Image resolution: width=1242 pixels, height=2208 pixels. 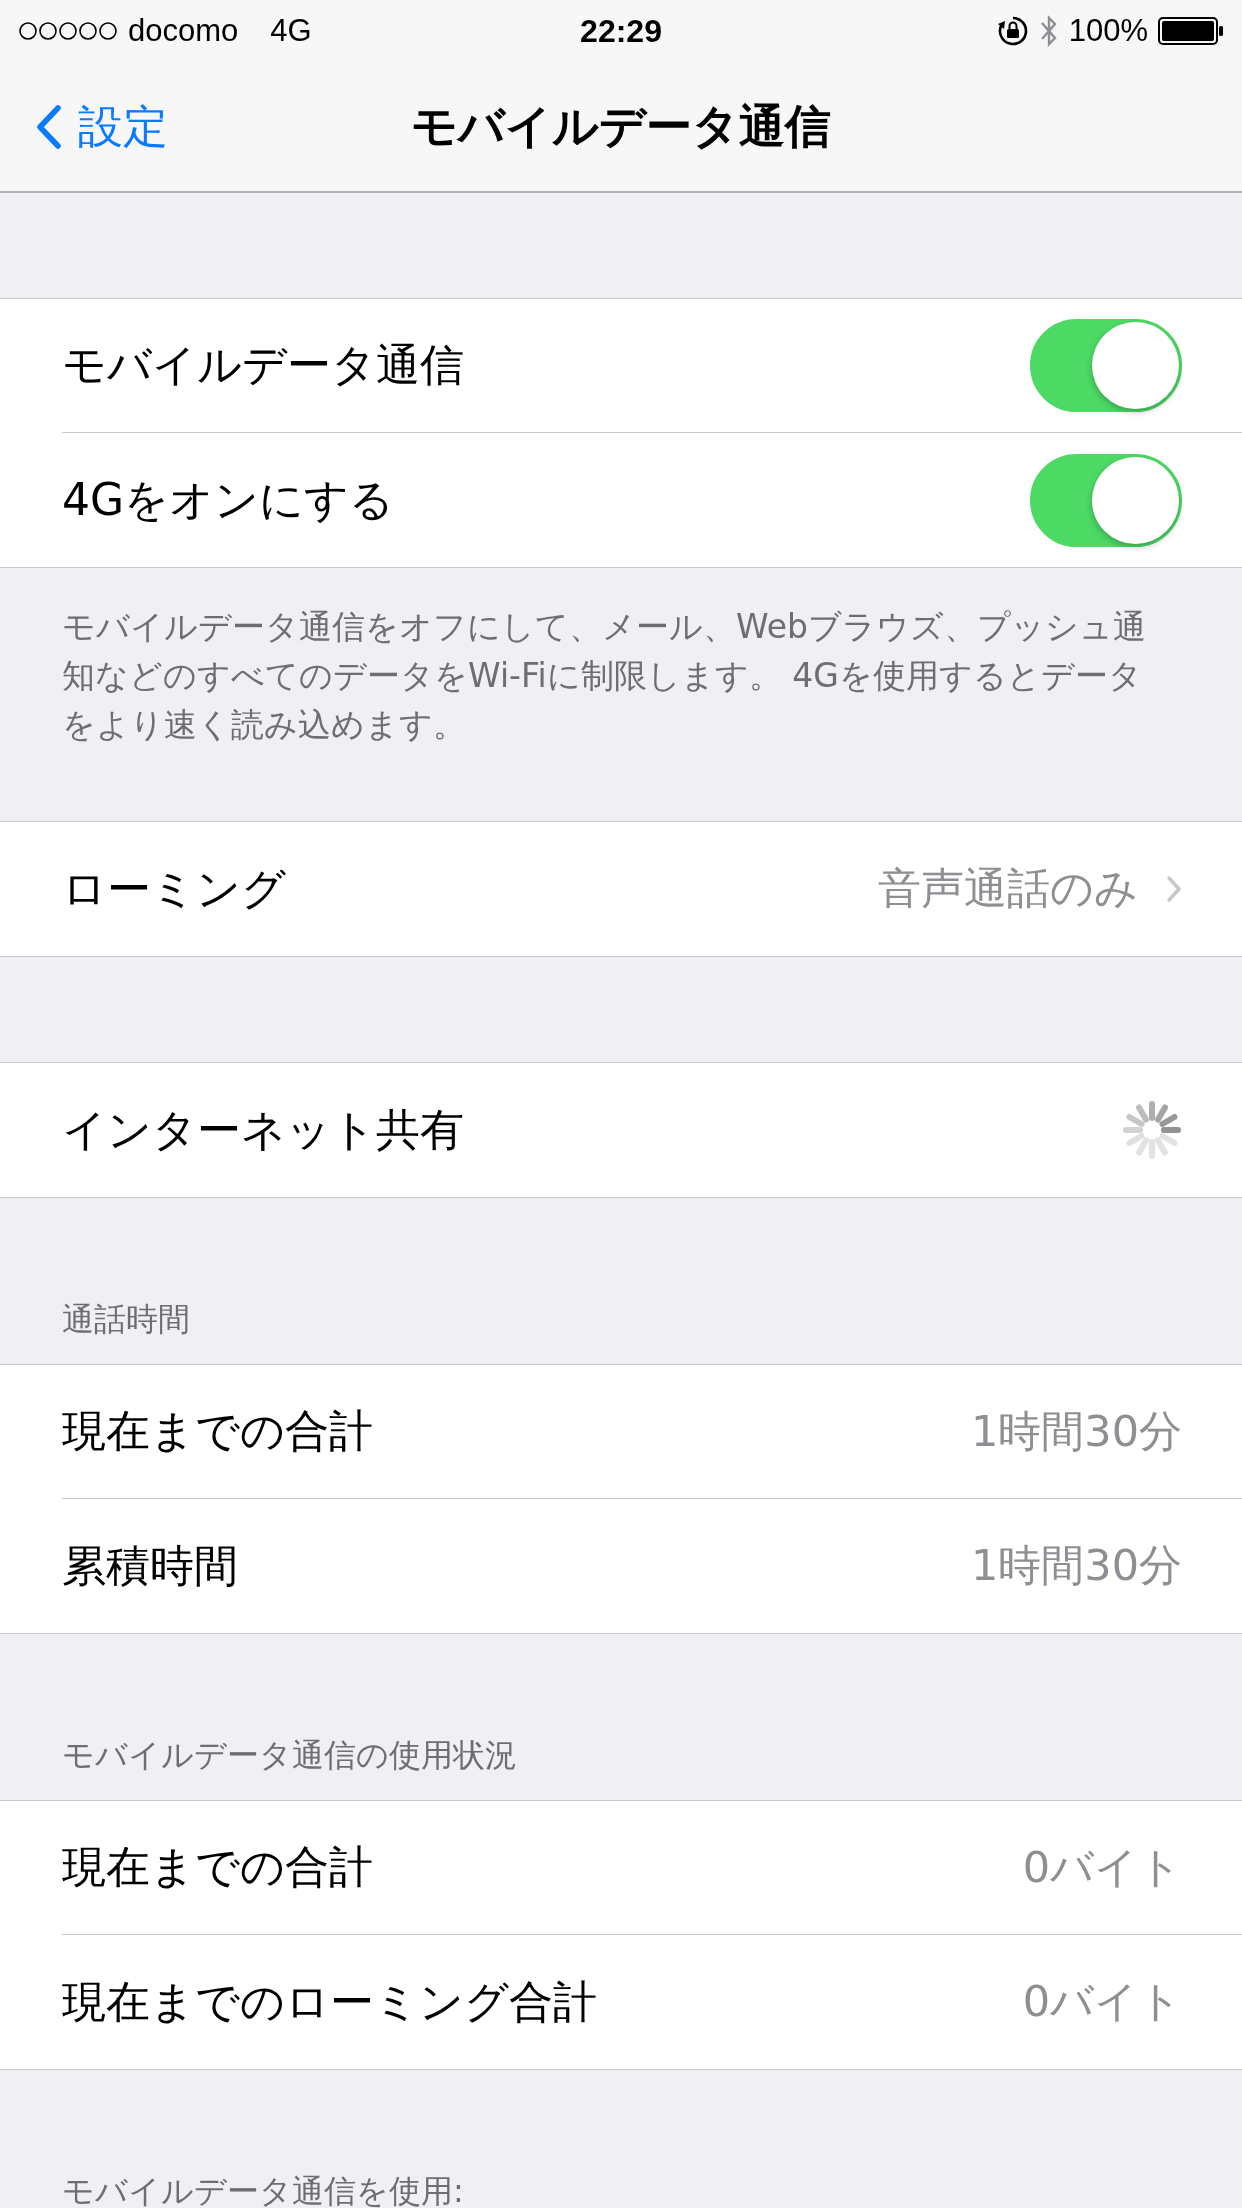 What do you see at coordinates (228, 499) in the screenshot?
I see `row-label: 4Gをオンにする` at bounding box center [228, 499].